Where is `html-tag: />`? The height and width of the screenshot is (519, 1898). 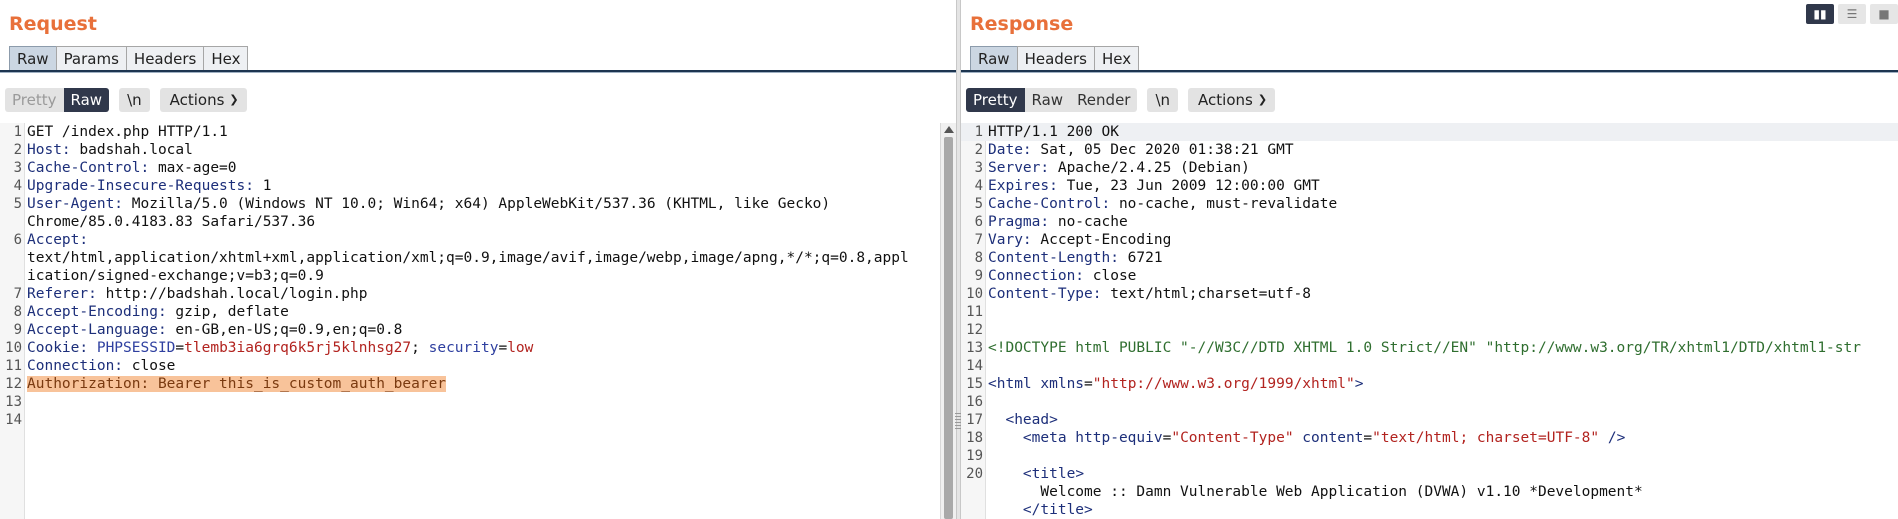
html-tag: /> is located at coordinates (1612, 438).